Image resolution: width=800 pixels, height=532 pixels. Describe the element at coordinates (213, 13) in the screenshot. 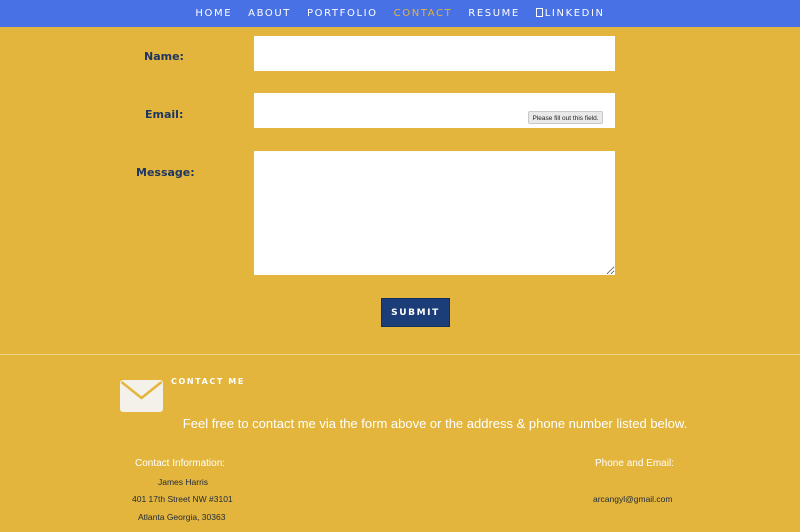

I see `nav-home: HOME` at that location.